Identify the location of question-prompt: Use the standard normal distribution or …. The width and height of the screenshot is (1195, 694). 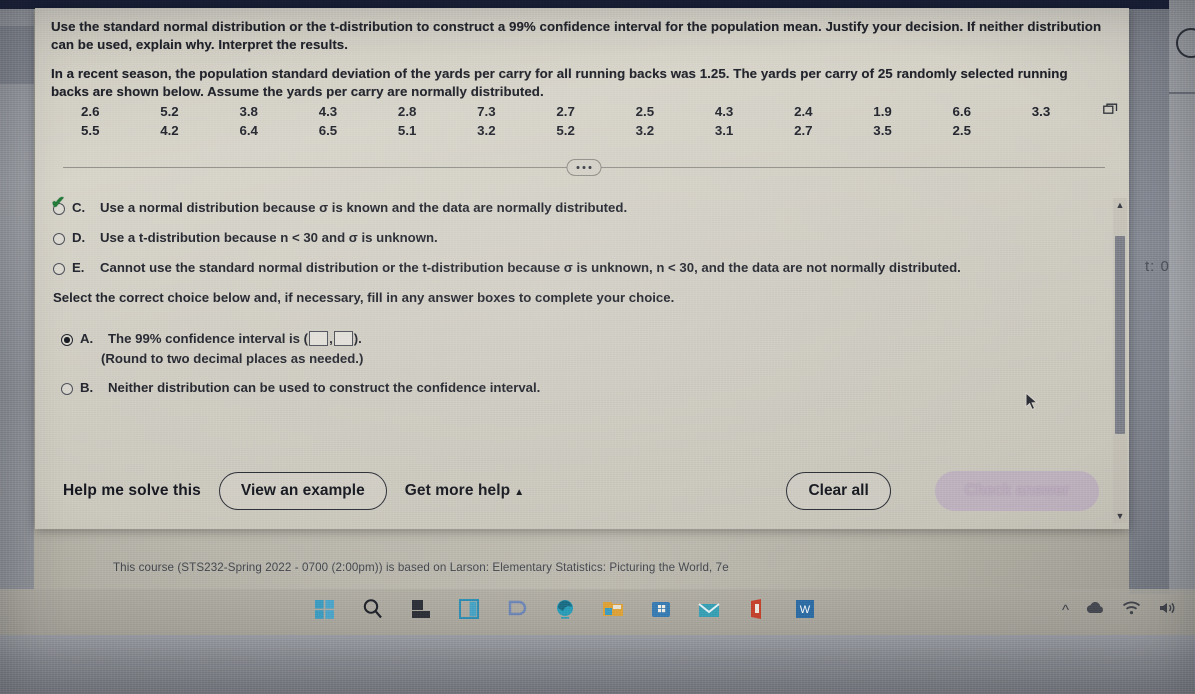
(585, 35).